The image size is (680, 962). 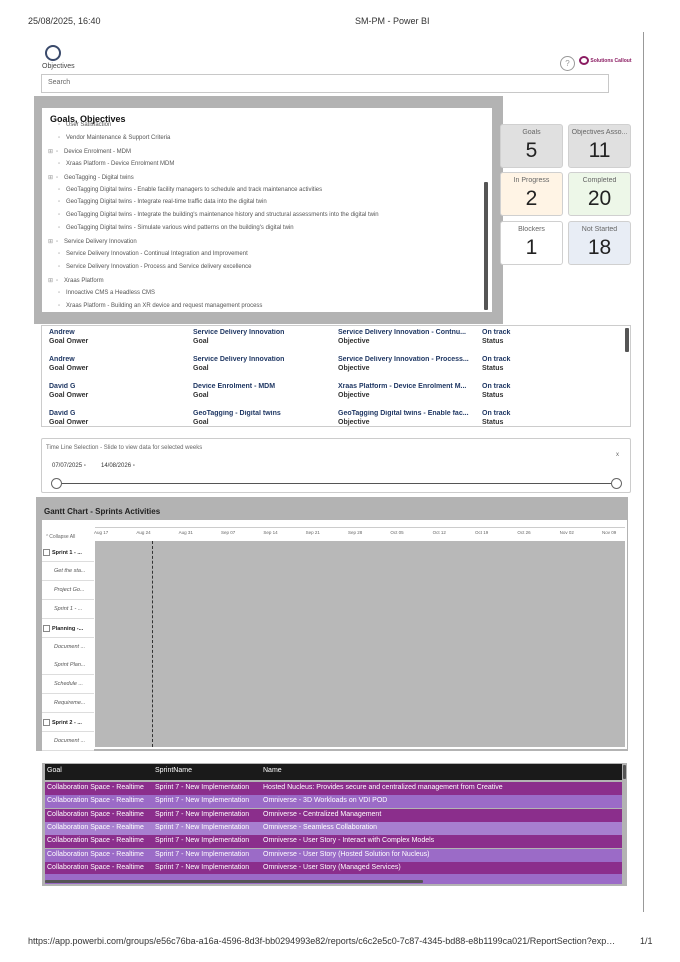 I want to click on record-value: On track, so click(x=496, y=386).